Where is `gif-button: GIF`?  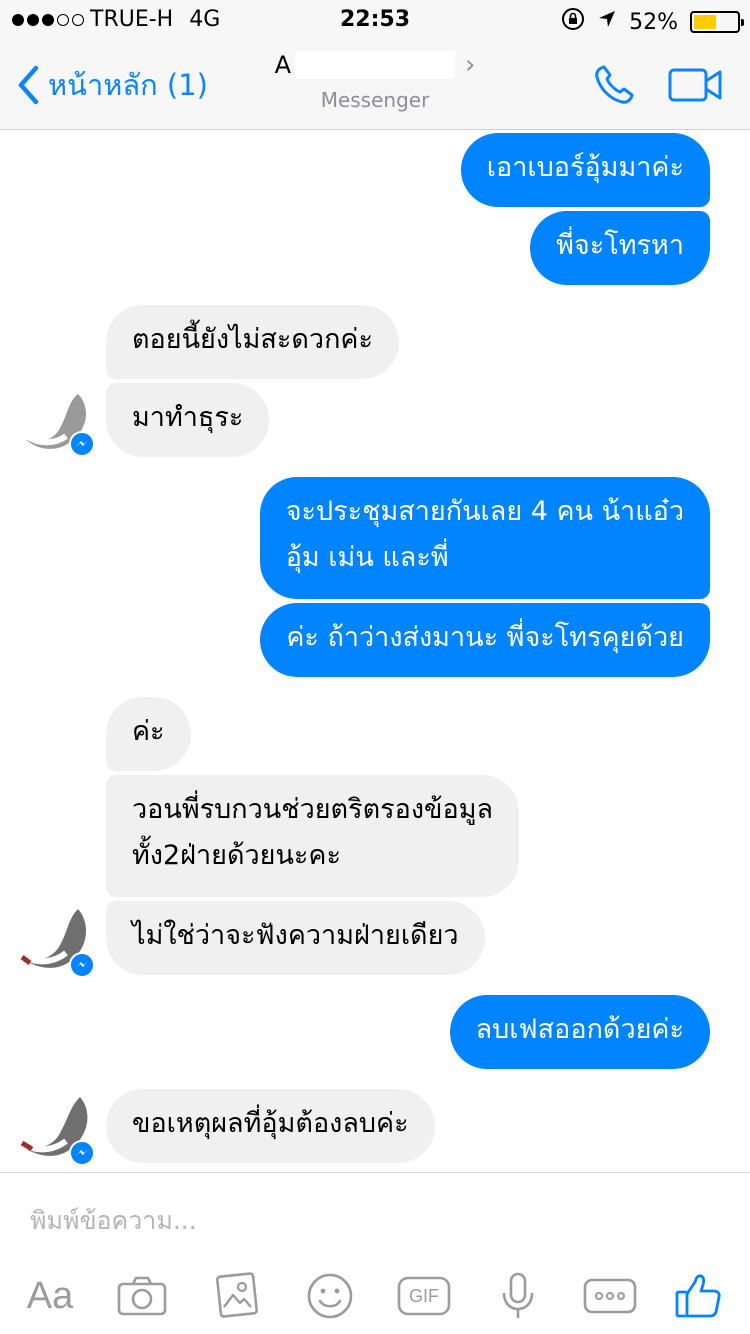 gif-button: GIF is located at coordinates (424, 1296).